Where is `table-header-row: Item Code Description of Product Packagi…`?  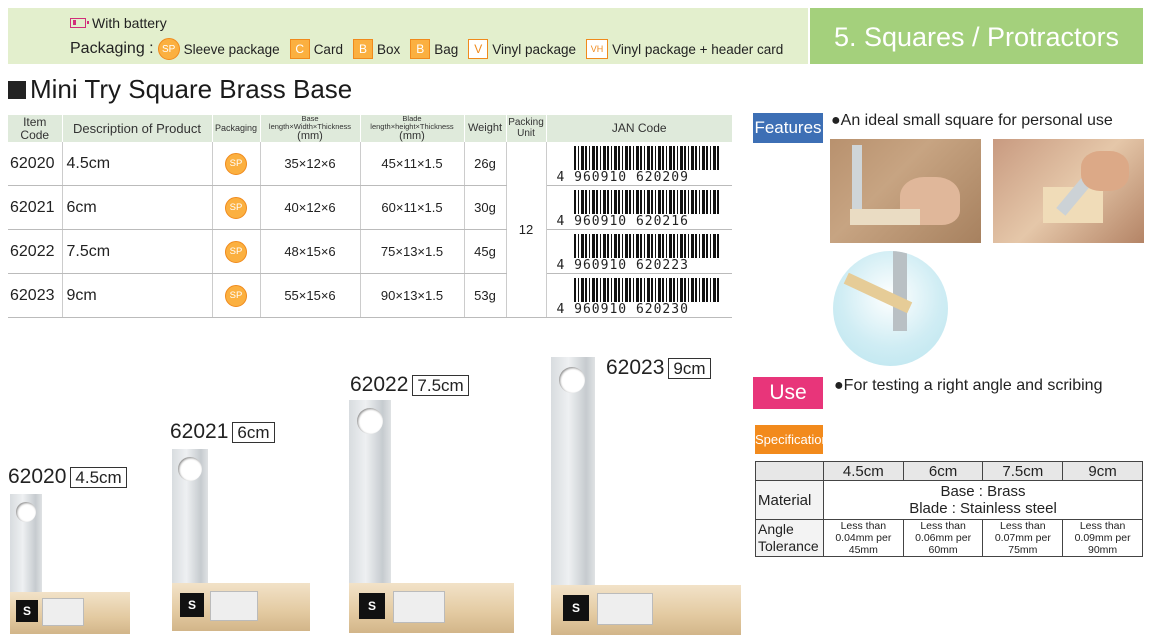
table-header-row: Item Code Description of Product Packagi… is located at coordinates (370, 128).